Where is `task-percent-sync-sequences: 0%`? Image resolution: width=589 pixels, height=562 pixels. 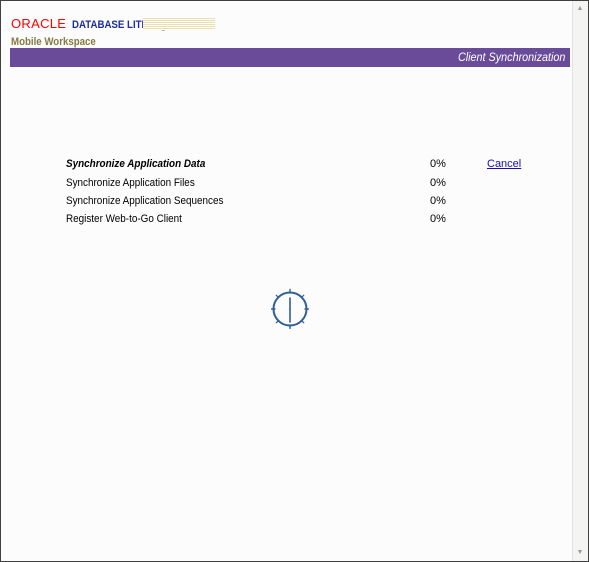 task-percent-sync-sequences: 0% is located at coordinates (438, 201).